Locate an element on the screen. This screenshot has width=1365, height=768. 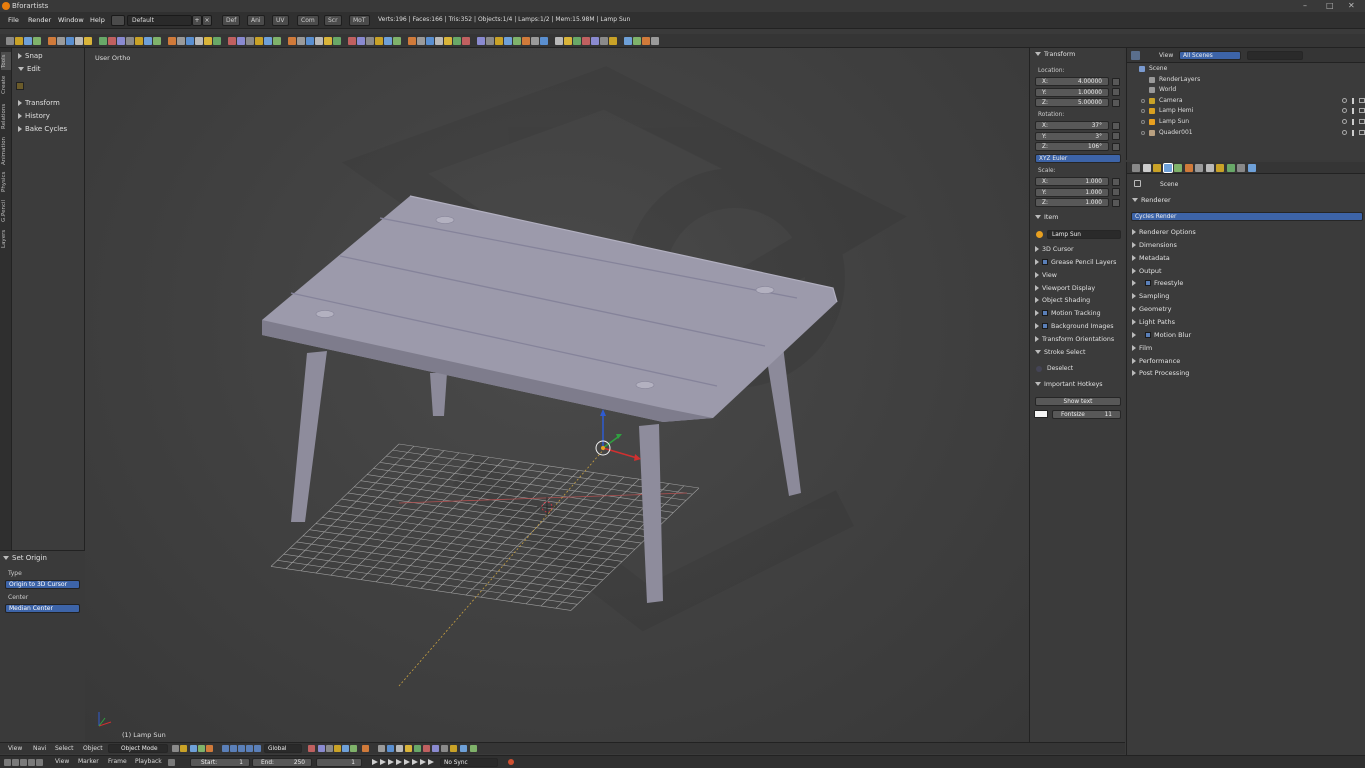
center-select: Median Center is located at coordinates (42, 608).